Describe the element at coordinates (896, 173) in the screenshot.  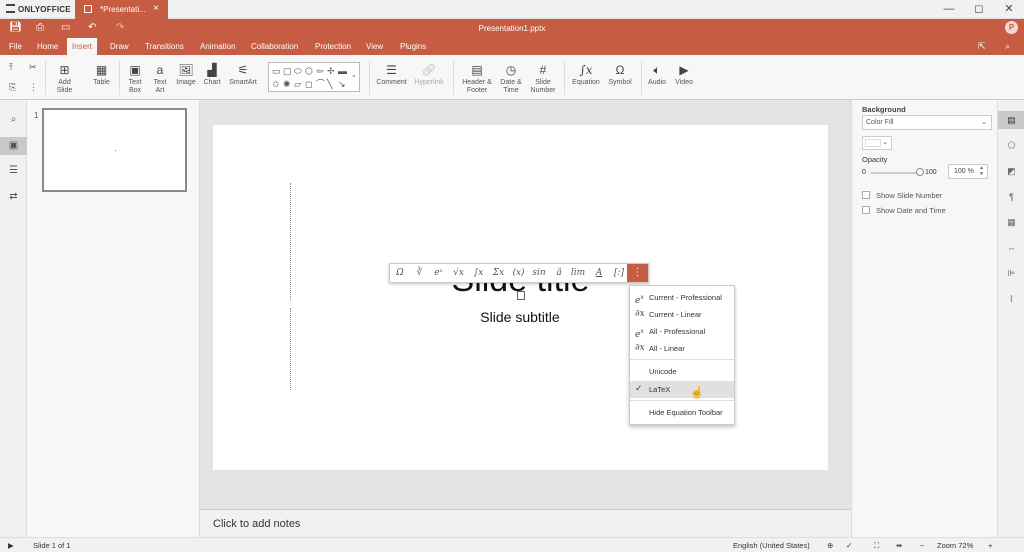
I see `opacity-slider-track` at that location.